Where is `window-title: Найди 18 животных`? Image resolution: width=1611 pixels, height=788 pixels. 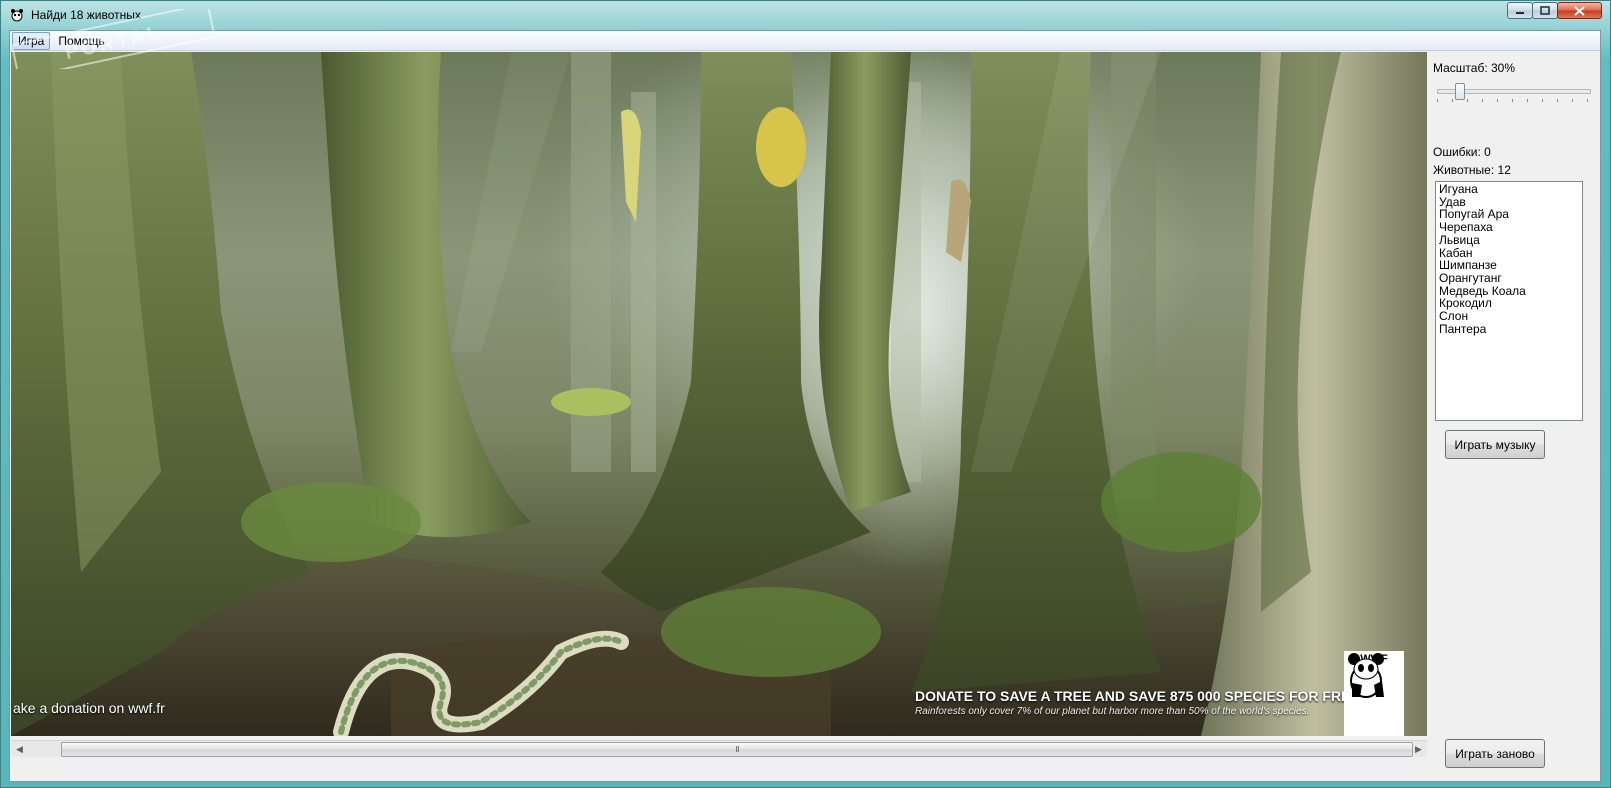 window-title: Найди 18 животных is located at coordinates (86, 15).